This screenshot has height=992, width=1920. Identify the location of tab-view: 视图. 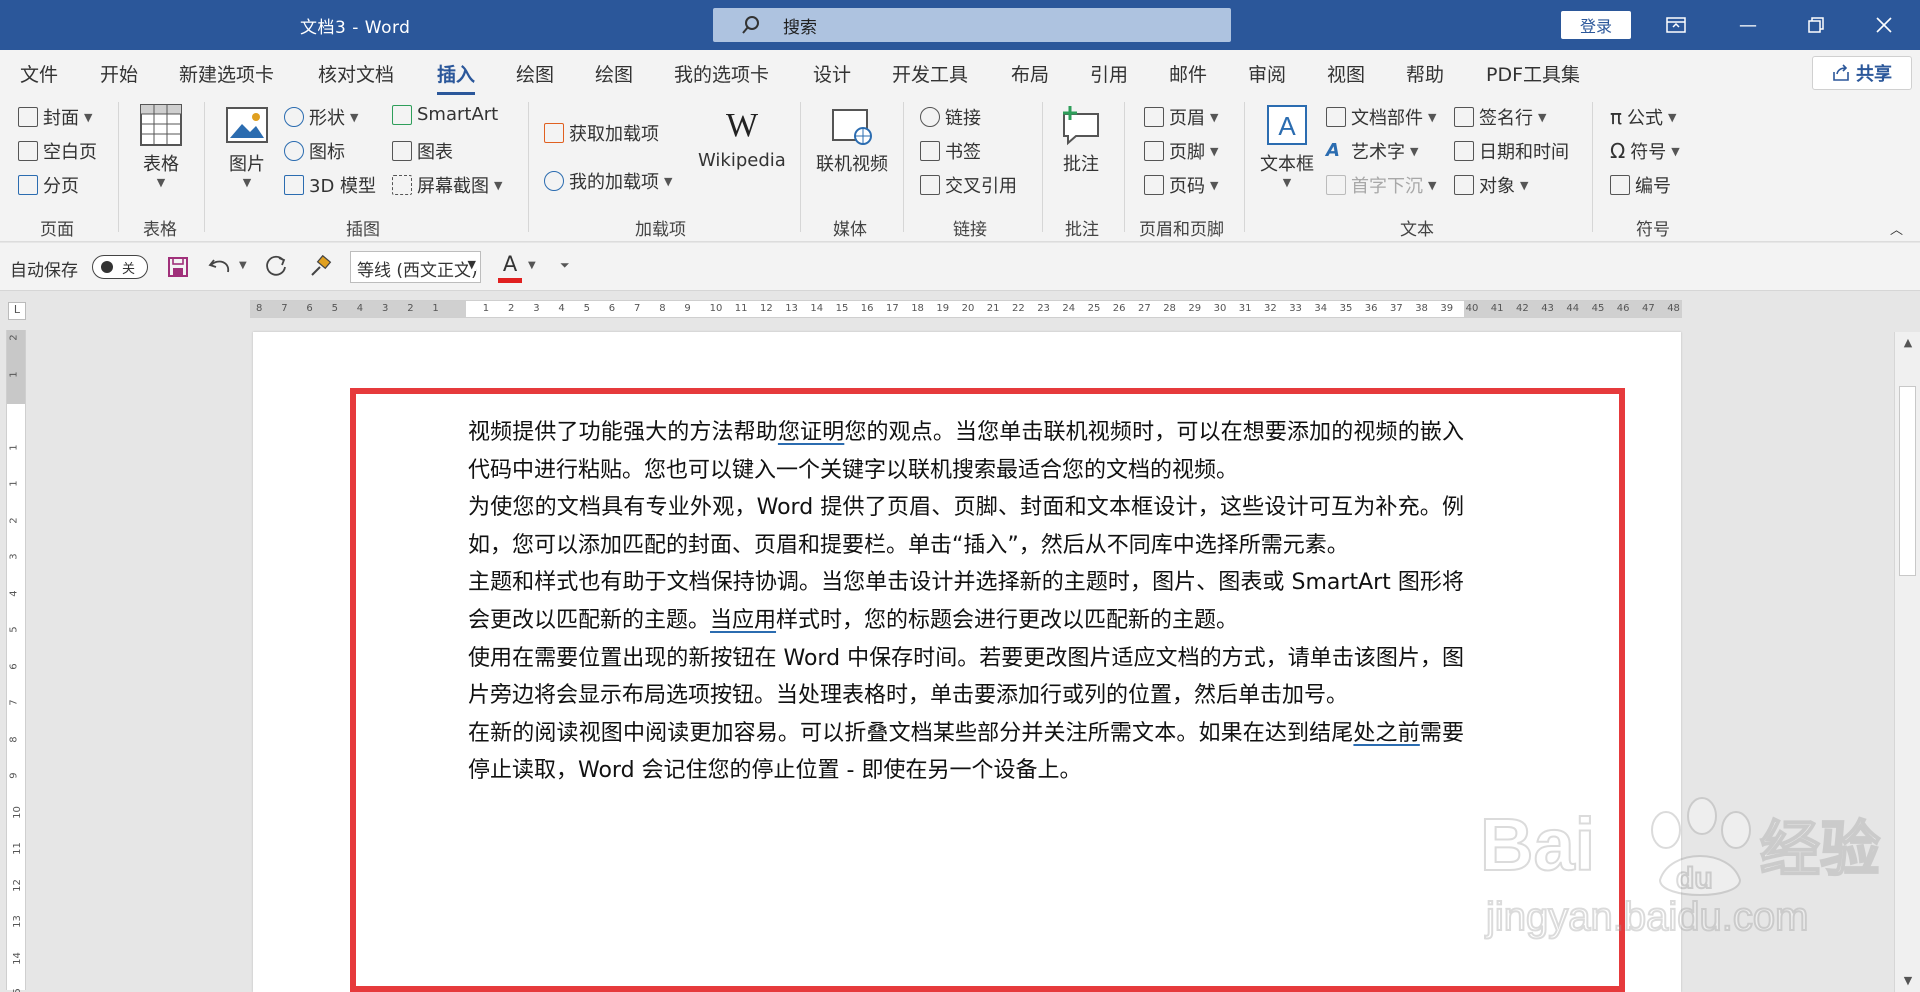
(1346, 73).